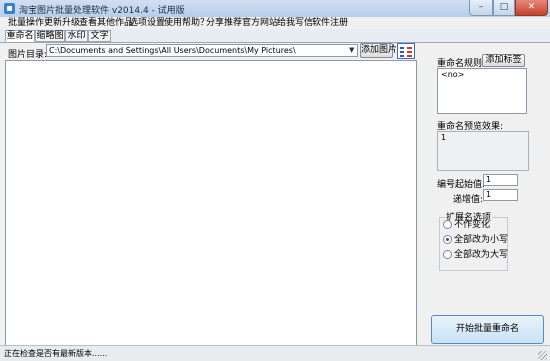  What do you see at coordinates (447, 239) in the screenshot?
I see `radio-selected-icon` at bounding box center [447, 239].